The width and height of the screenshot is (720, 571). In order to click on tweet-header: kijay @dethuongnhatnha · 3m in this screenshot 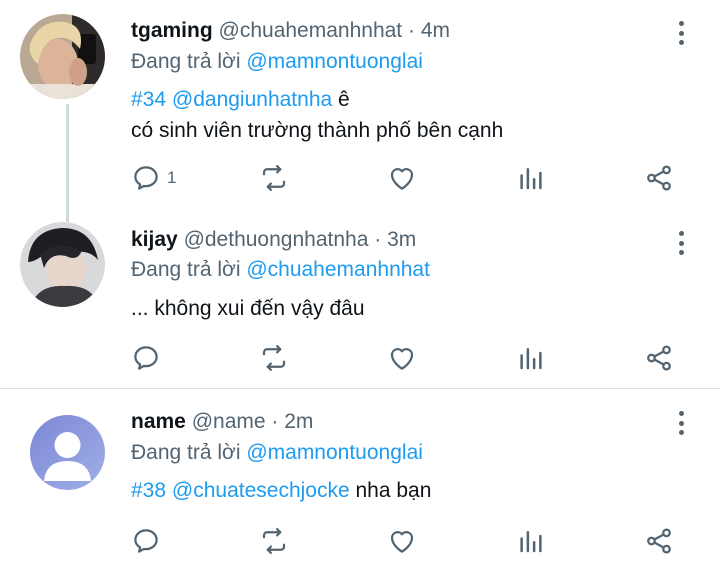, I will do `click(273, 240)`.